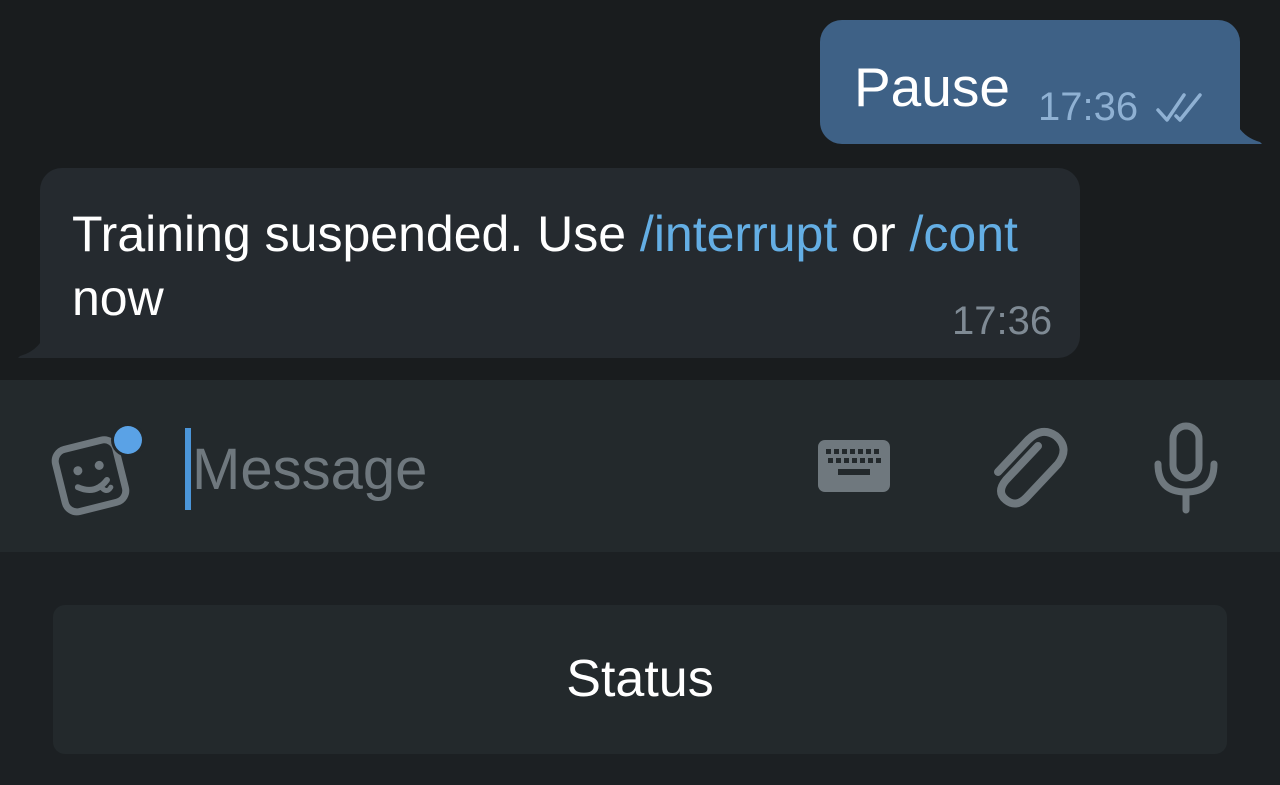  I want to click on outgoing-message-time: 17:36, so click(1088, 107).